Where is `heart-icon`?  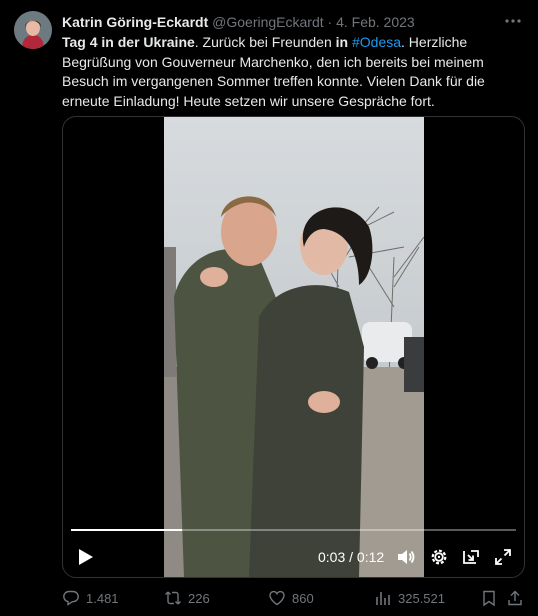
heart-icon is located at coordinates (277, 598).